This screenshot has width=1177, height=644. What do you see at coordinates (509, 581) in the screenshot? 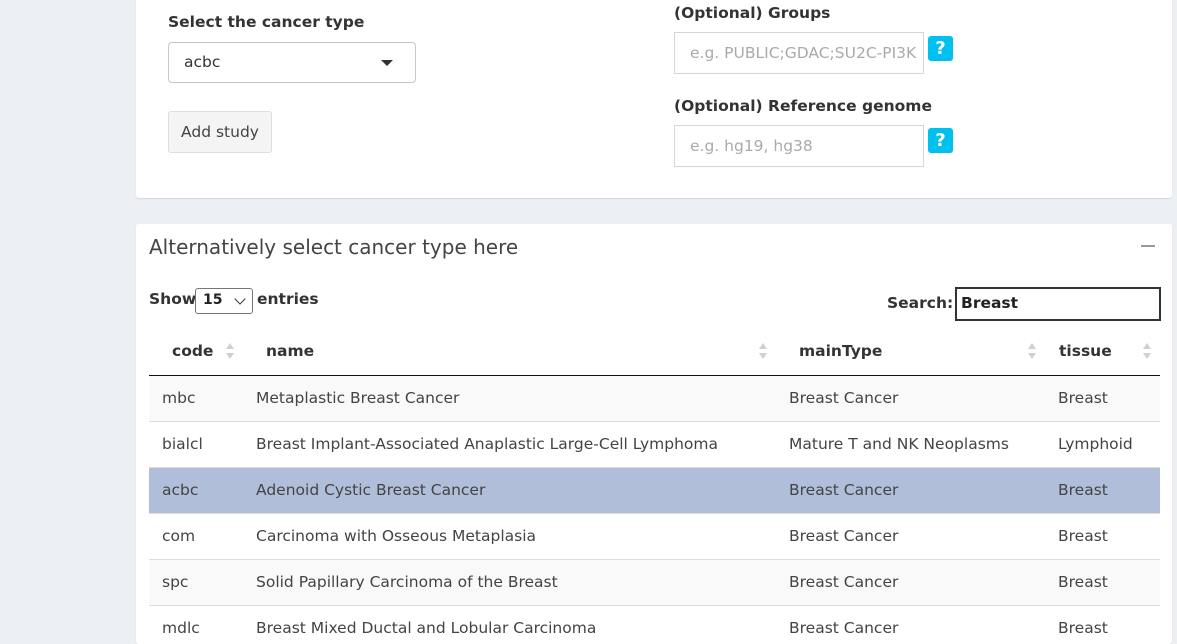
I see `cell-name: Solid Papillary Carcinoma of the Breast` at bounding box center [509, 581].